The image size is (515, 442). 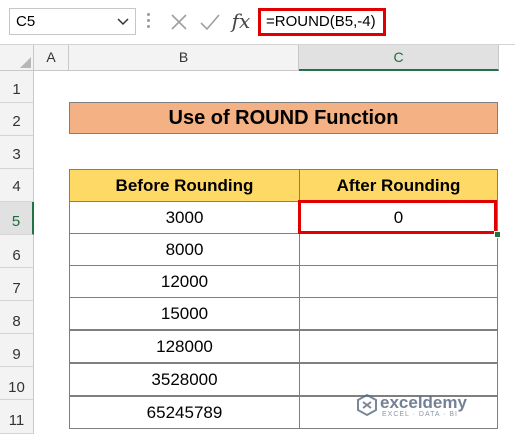 What do you see at coordinates (17, 417) in the screenshot?
I see `row-header-11: 11` at bounding box center [17, 417].